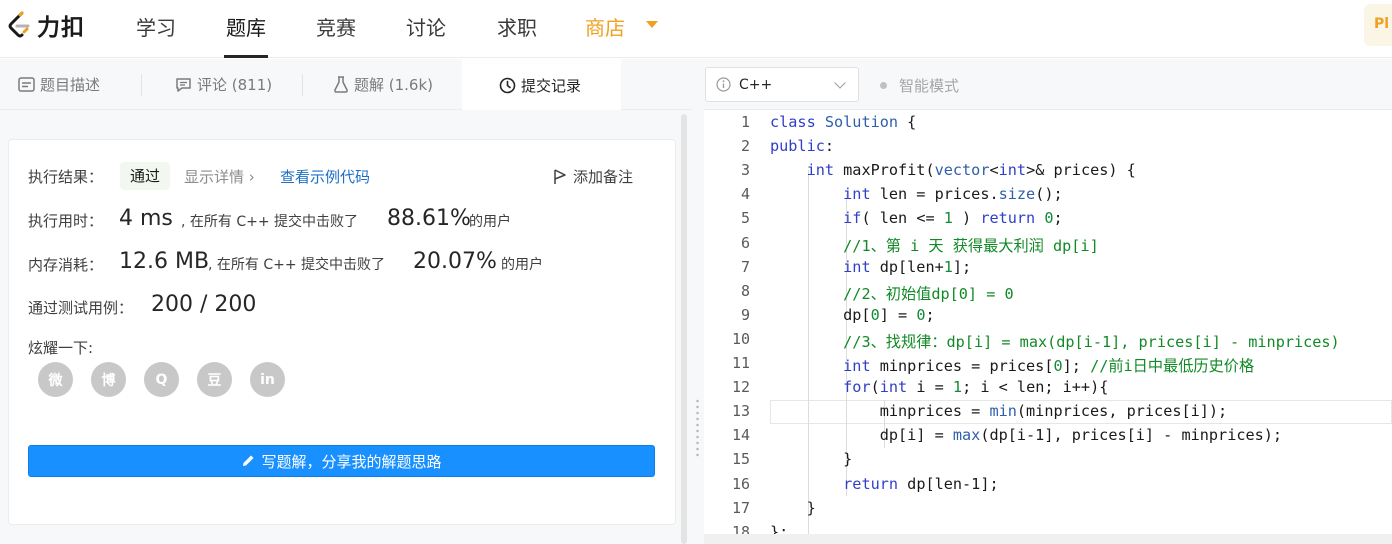 The width and height of the screenshot is (1392, 544). Describe the element at coordinates (351, 461) in the screenshot. I see `write-solution-label: 写题解，分享我的解题思路` at that location.